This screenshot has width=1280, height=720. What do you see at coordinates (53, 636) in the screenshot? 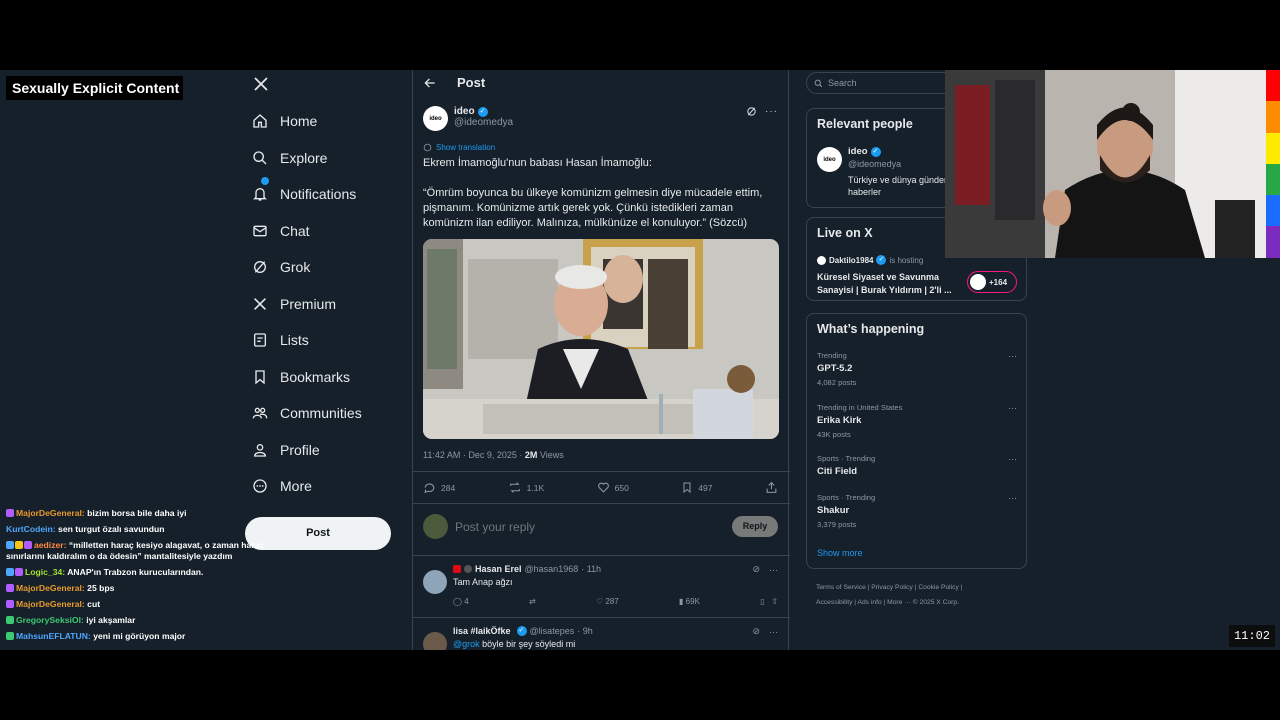
I see `chat-username: MahsunEFLATUN:` at bounding box center [53, 636].